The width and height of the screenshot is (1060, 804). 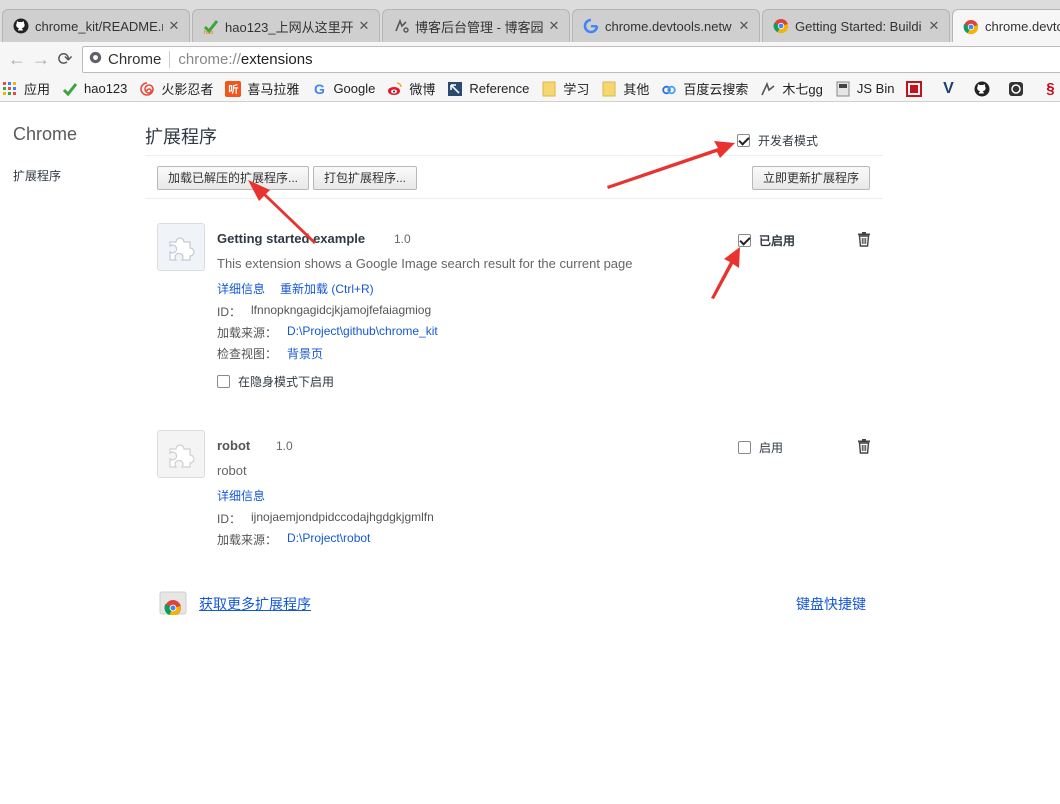 I want to click on developer-mode-label: 开发者模式, so click(x=788, y=141).